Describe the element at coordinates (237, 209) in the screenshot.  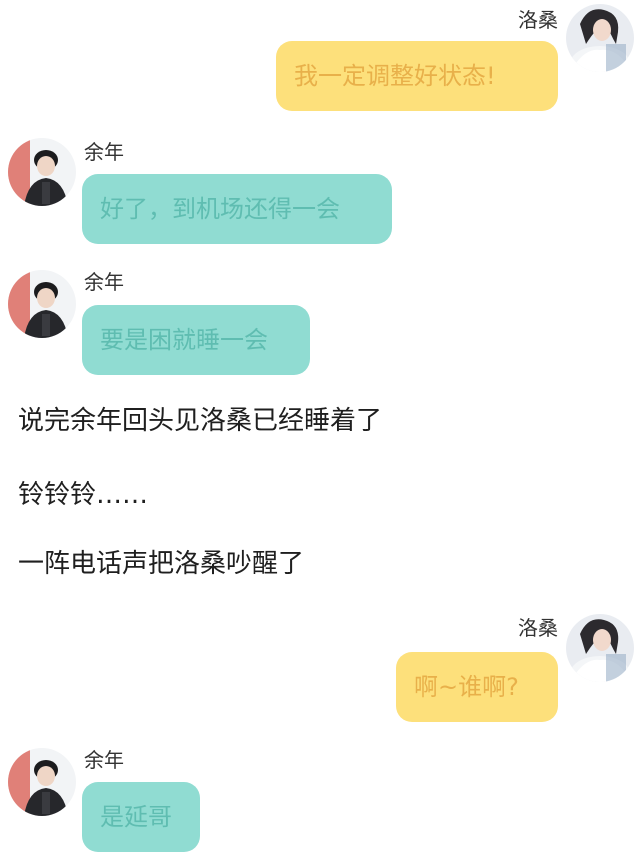
I see `message-bubble: 好了，到机场还得一会` at that location.